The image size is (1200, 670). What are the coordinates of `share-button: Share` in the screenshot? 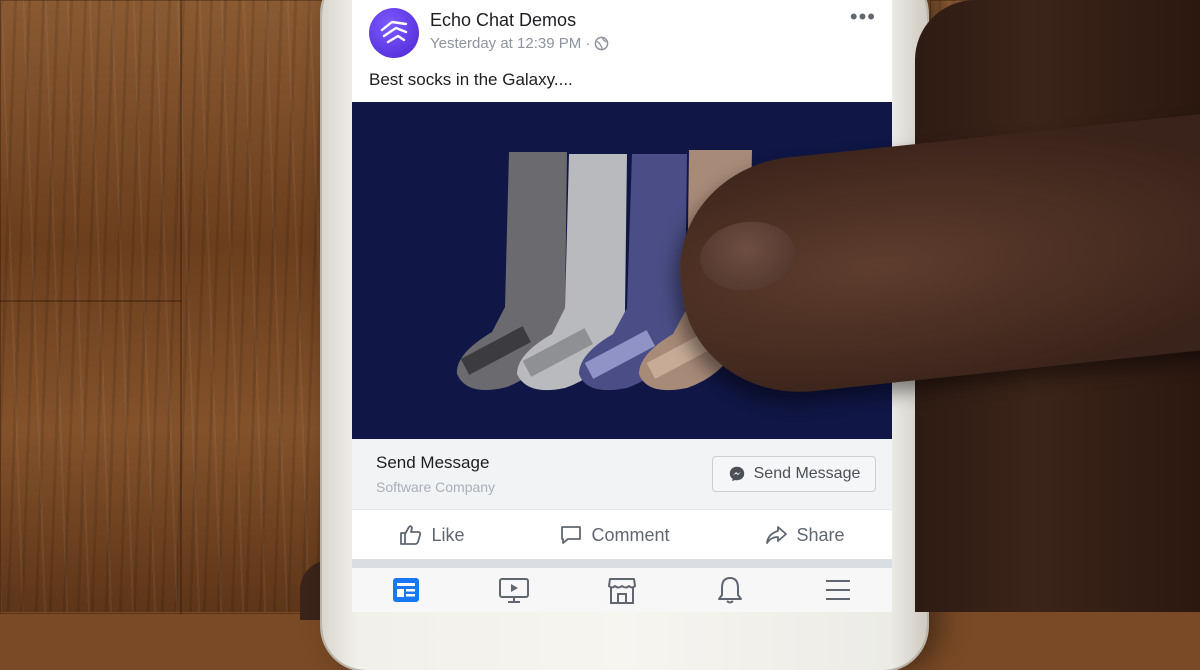 It's located at (804, 535).